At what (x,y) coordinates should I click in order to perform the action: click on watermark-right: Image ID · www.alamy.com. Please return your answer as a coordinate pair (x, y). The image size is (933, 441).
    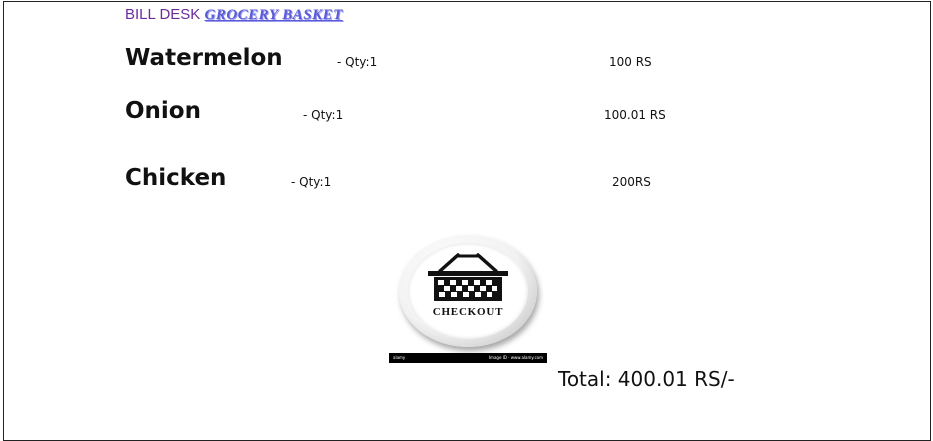
    Looking at the image, I should click on (515, 357).